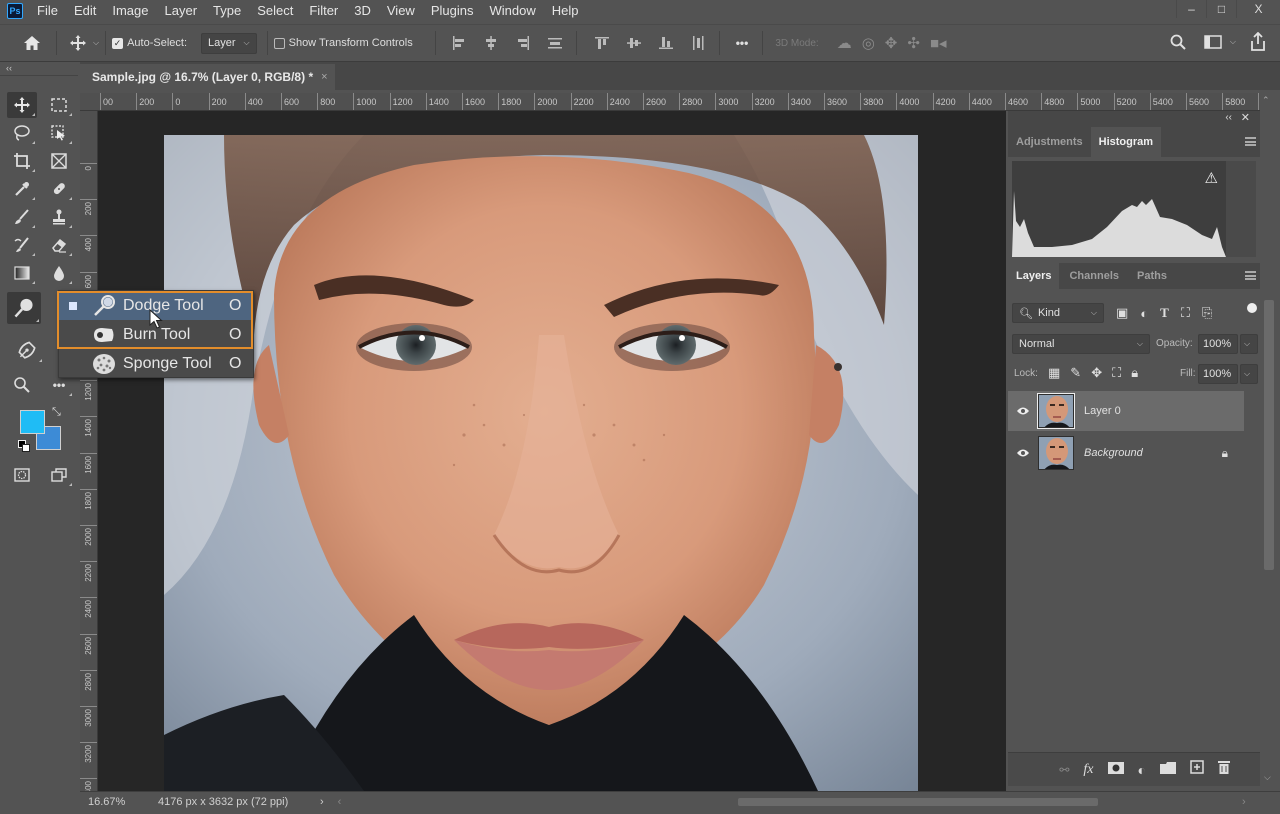  What do you see at coordinates (512, 11) in the screenshot?
I see `menu-window: Window` at bounding box center [512, 11].